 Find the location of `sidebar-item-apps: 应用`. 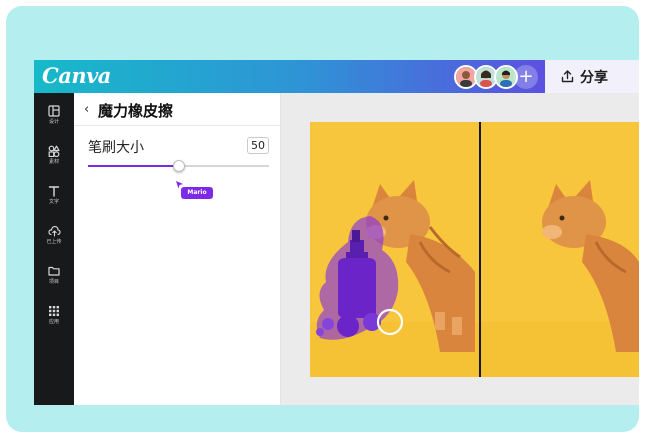

sidebar-item-apps: 应用 is located at coordinates (54, 319).